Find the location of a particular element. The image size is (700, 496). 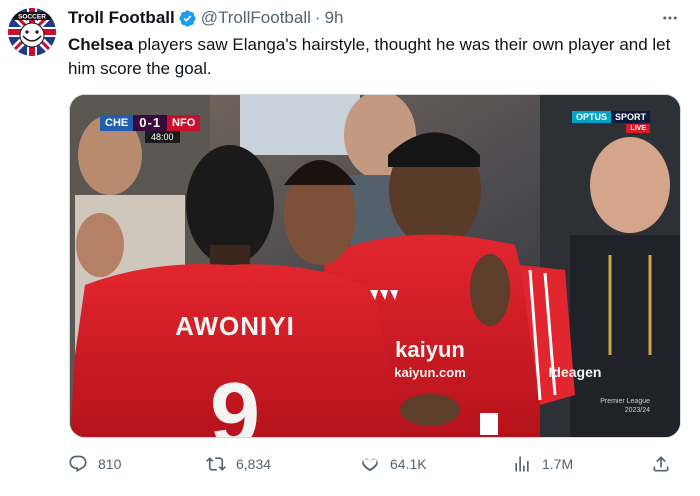

broadcaster-channel: SPORT is located at coordinates (630, 117).